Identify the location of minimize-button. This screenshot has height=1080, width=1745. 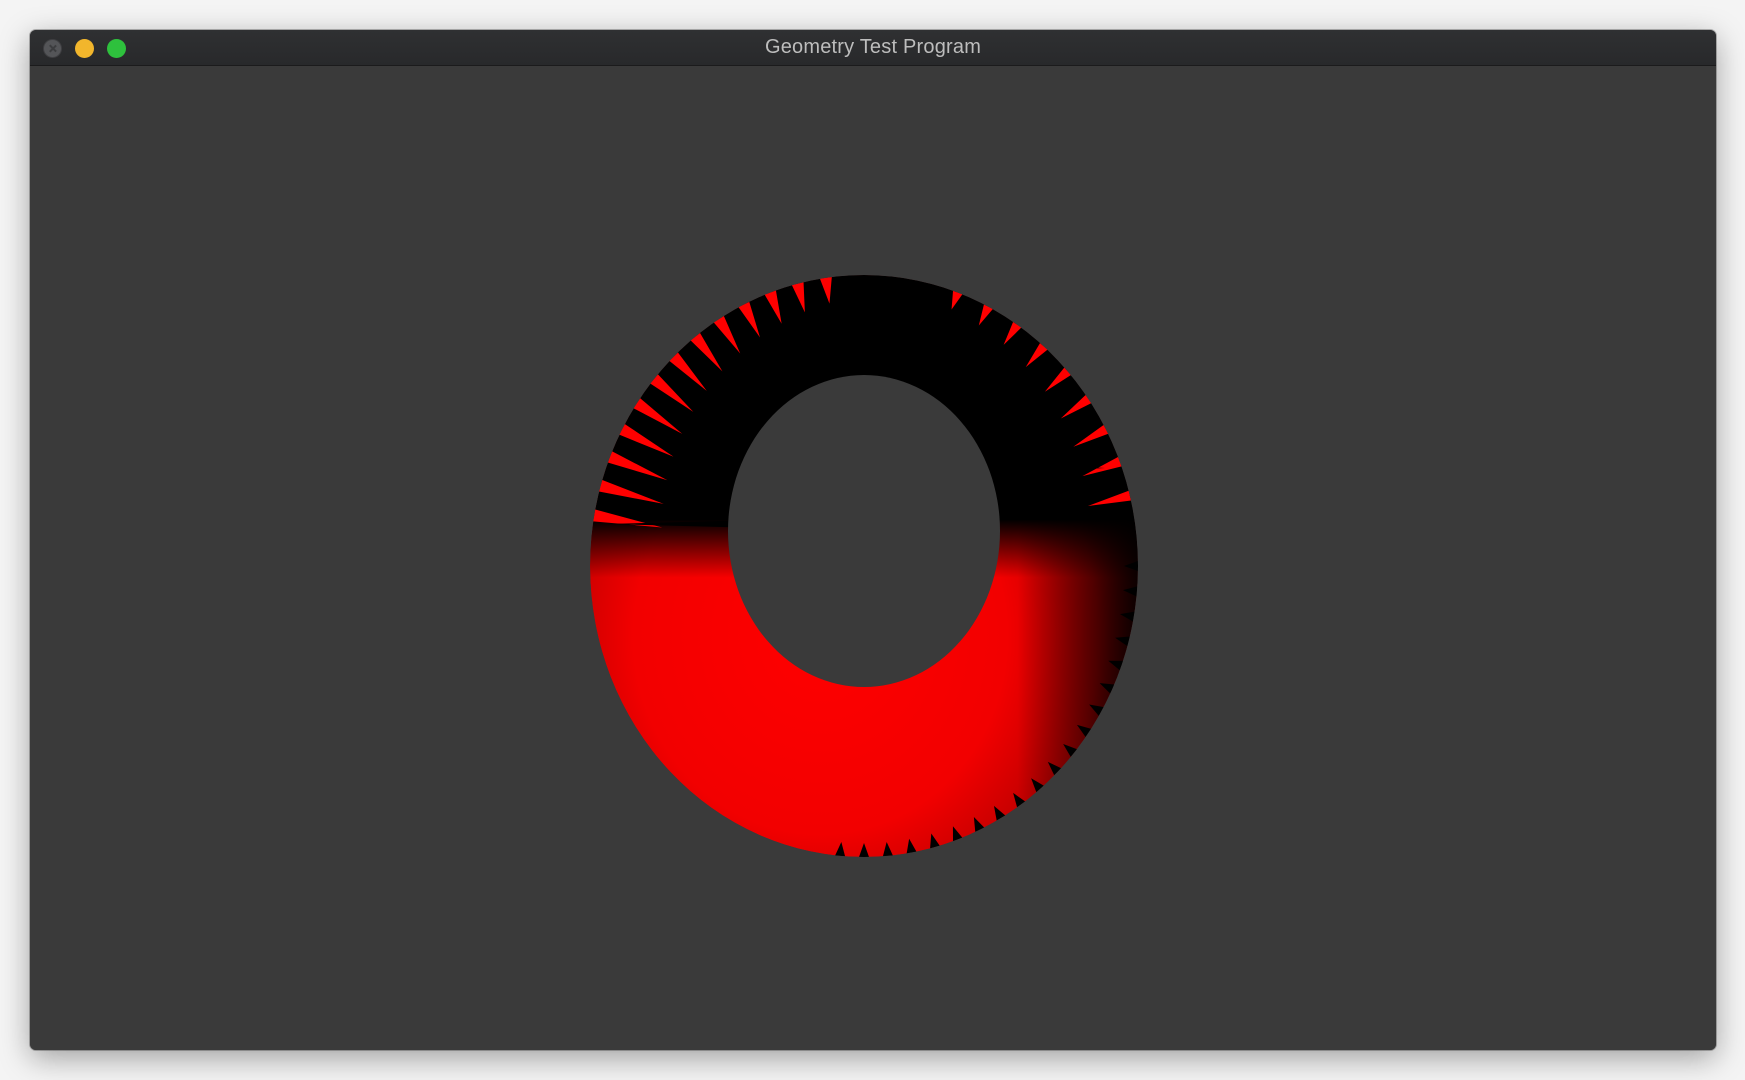
(84, 48).